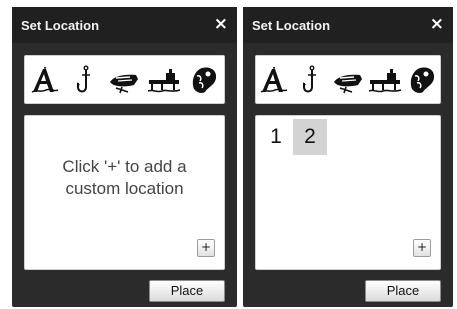 The height and width of the screenshot is (309, 457). What do you see at coordinates (124, 177) in the screenshot?
I see `empty-state-message: Click '+' to add a custom location` at bounding box center [124, 177].